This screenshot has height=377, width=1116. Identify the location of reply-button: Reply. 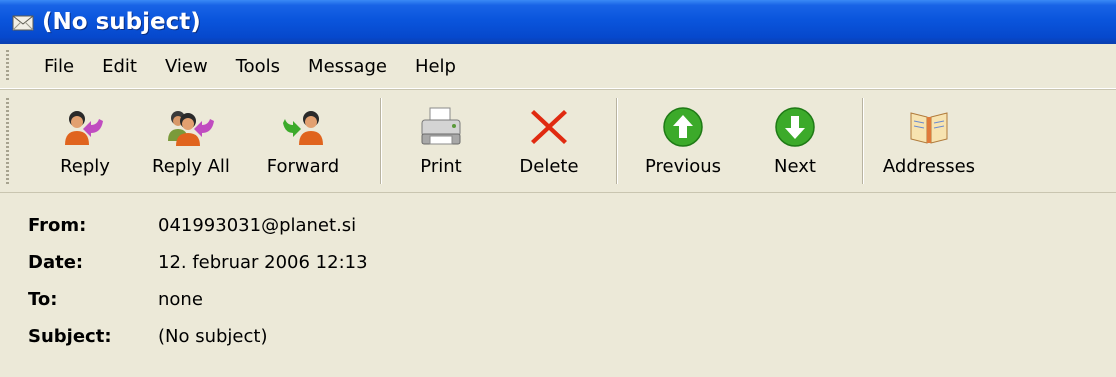
(85, 141).